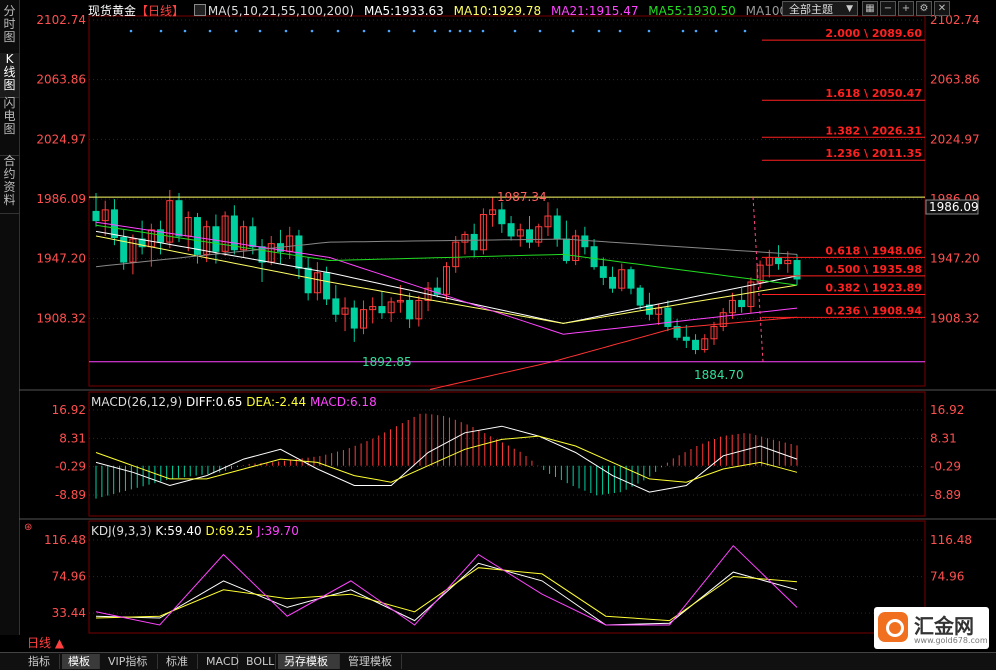 This screenshot has width=996, height=670. Describe the element at coordinates (873, 33) in the screenshot. I see `fib-label: 2.000 \ 2089.60` at that location.